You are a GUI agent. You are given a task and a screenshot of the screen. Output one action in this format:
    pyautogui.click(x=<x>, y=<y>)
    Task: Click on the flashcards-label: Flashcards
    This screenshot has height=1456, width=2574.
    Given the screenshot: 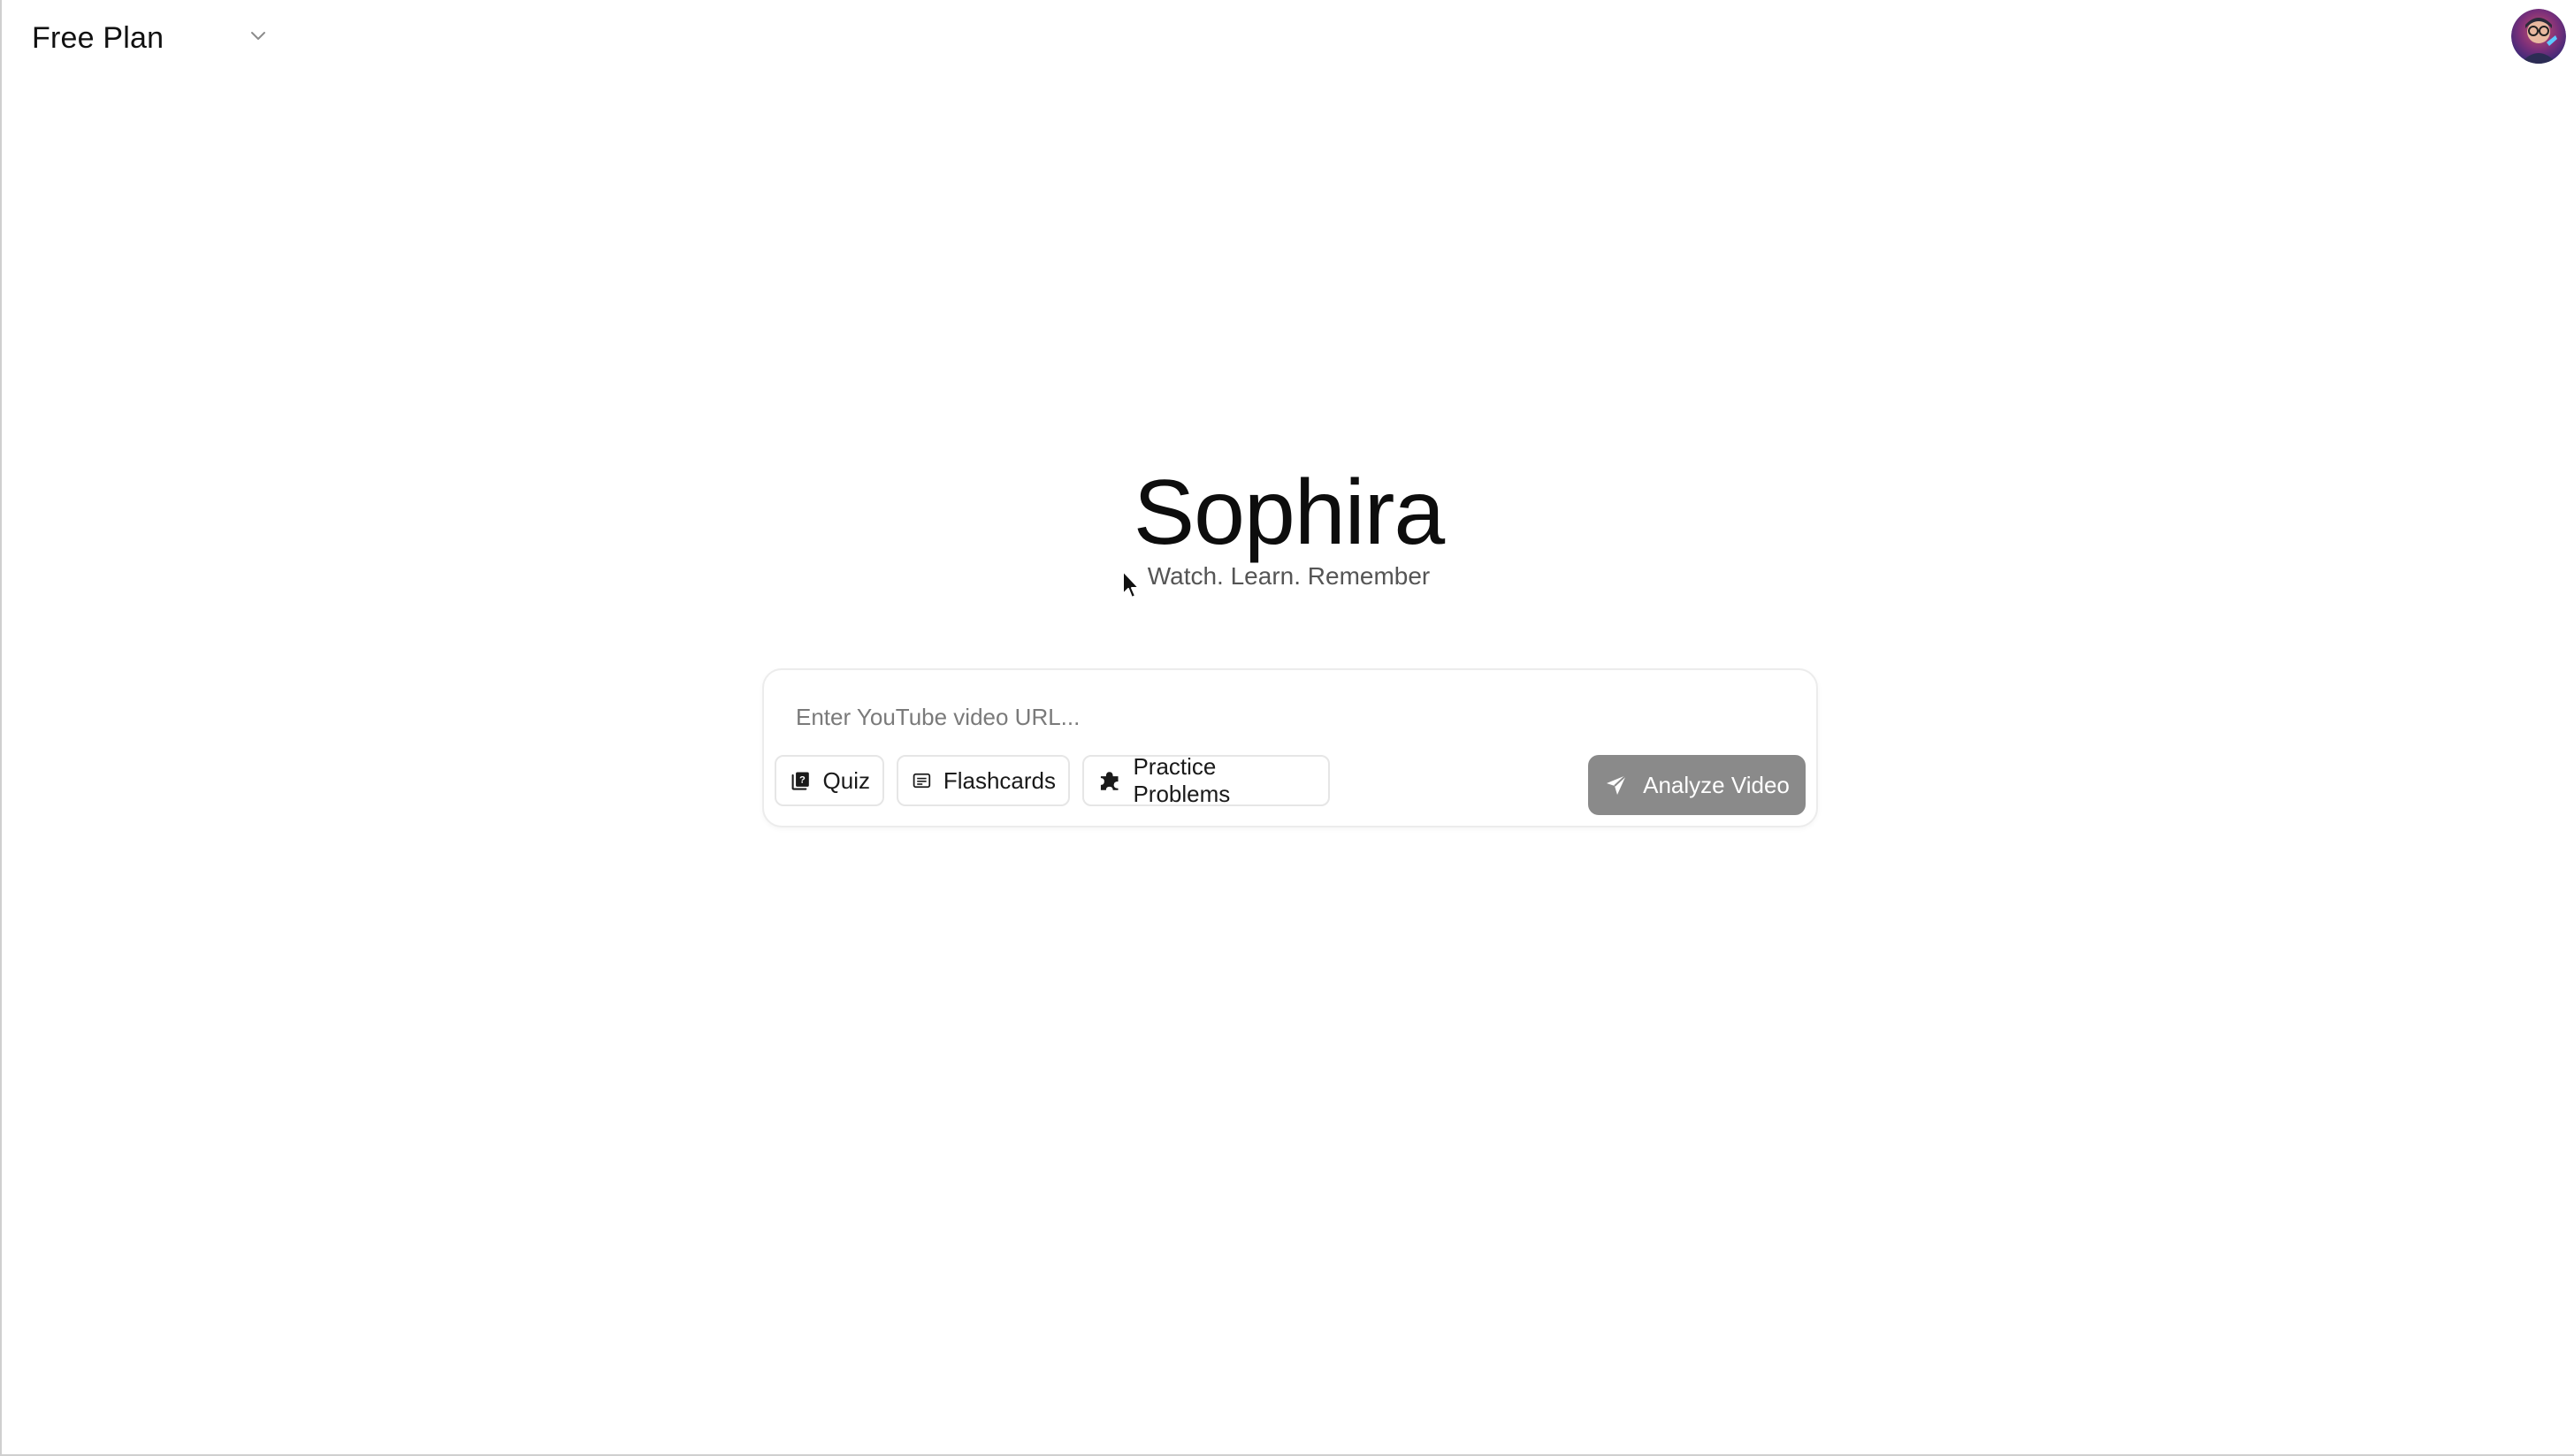 What is the action you would take?
    pyautogui.click(x=1000, y=780)
    